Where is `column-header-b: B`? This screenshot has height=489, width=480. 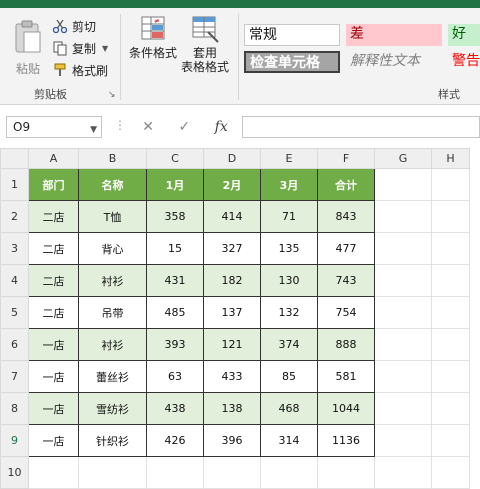 column-header-b: B is located at coordinates (112, 158).